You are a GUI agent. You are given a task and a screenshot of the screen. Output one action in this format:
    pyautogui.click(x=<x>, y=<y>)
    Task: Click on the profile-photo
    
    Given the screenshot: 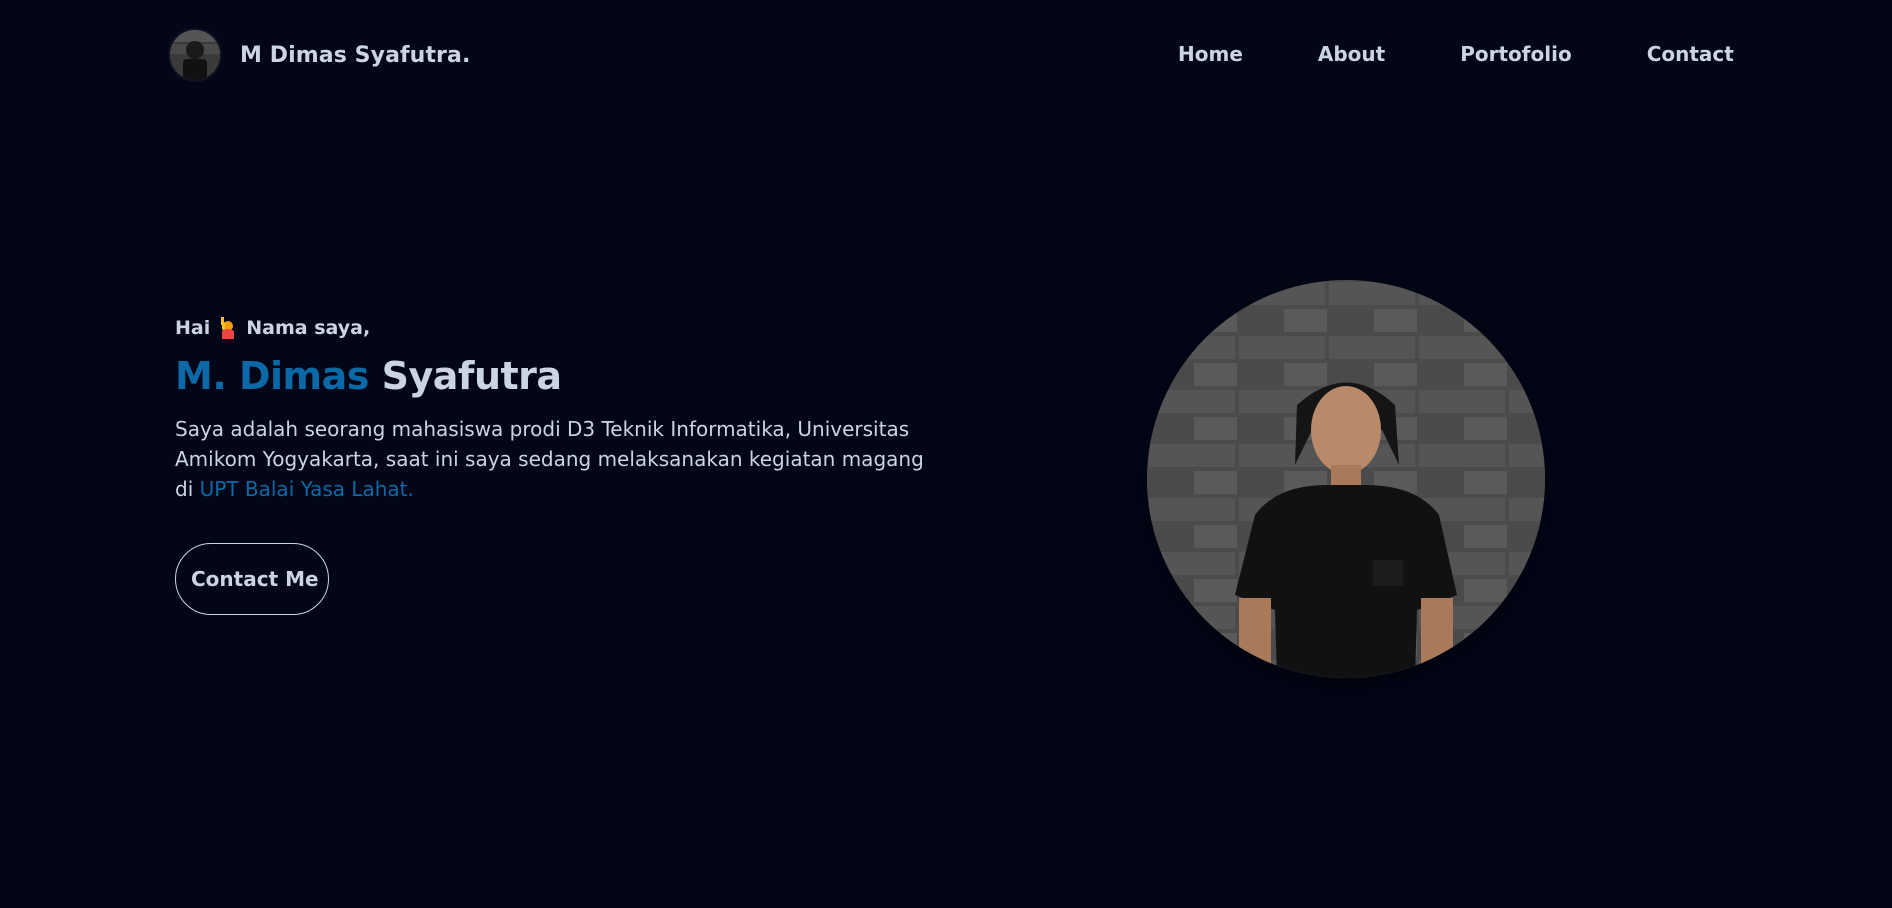 What is the action you would take?
    pyautogui.click(x=1346, y=479)
    